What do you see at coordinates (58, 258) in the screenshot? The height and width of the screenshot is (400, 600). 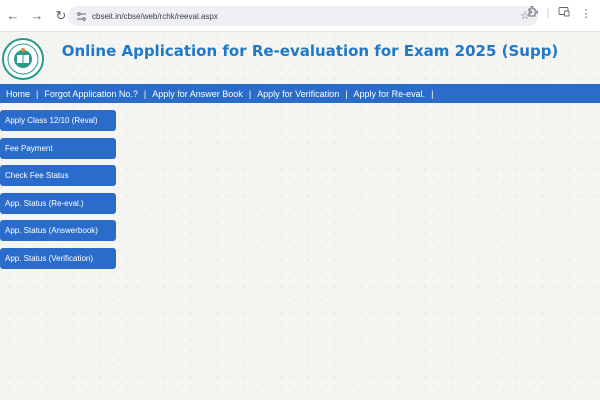 I see `app-status-verification-button: App. Status (Verification)` at bounding box center [58, 258].